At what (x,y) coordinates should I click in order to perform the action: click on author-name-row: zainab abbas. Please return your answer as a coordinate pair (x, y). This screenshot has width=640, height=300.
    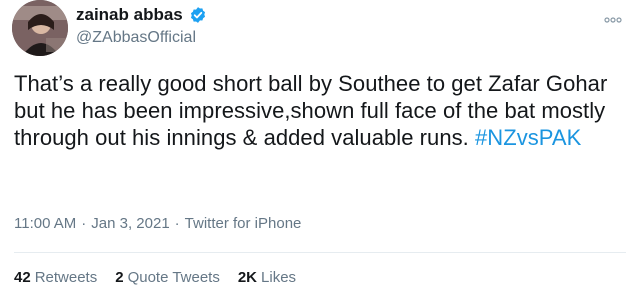
    Looking at the image, I should click on (141, 15).